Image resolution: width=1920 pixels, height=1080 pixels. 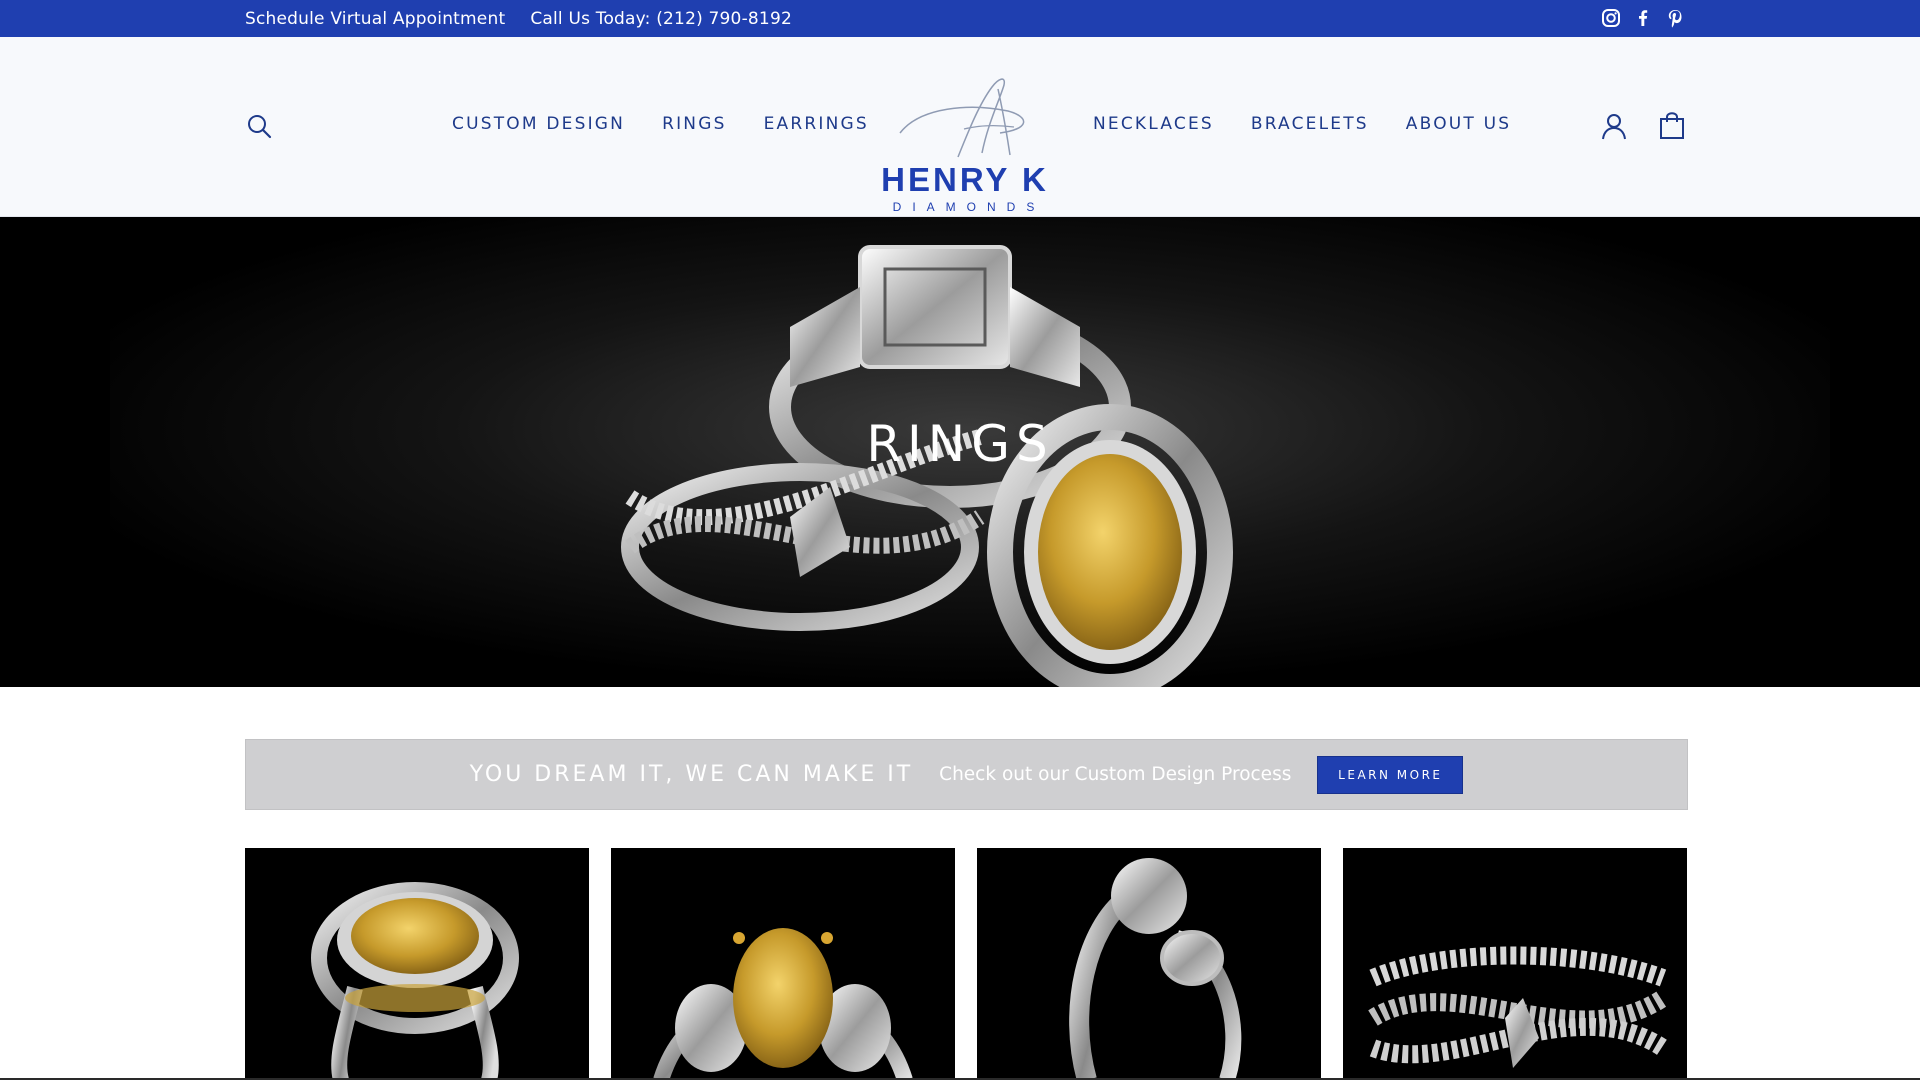 What do you see at coordinates (1153, 124) in the screenshot?
I see `nav-necklaces: NECKLACES` at bounding box center [1153, 124].